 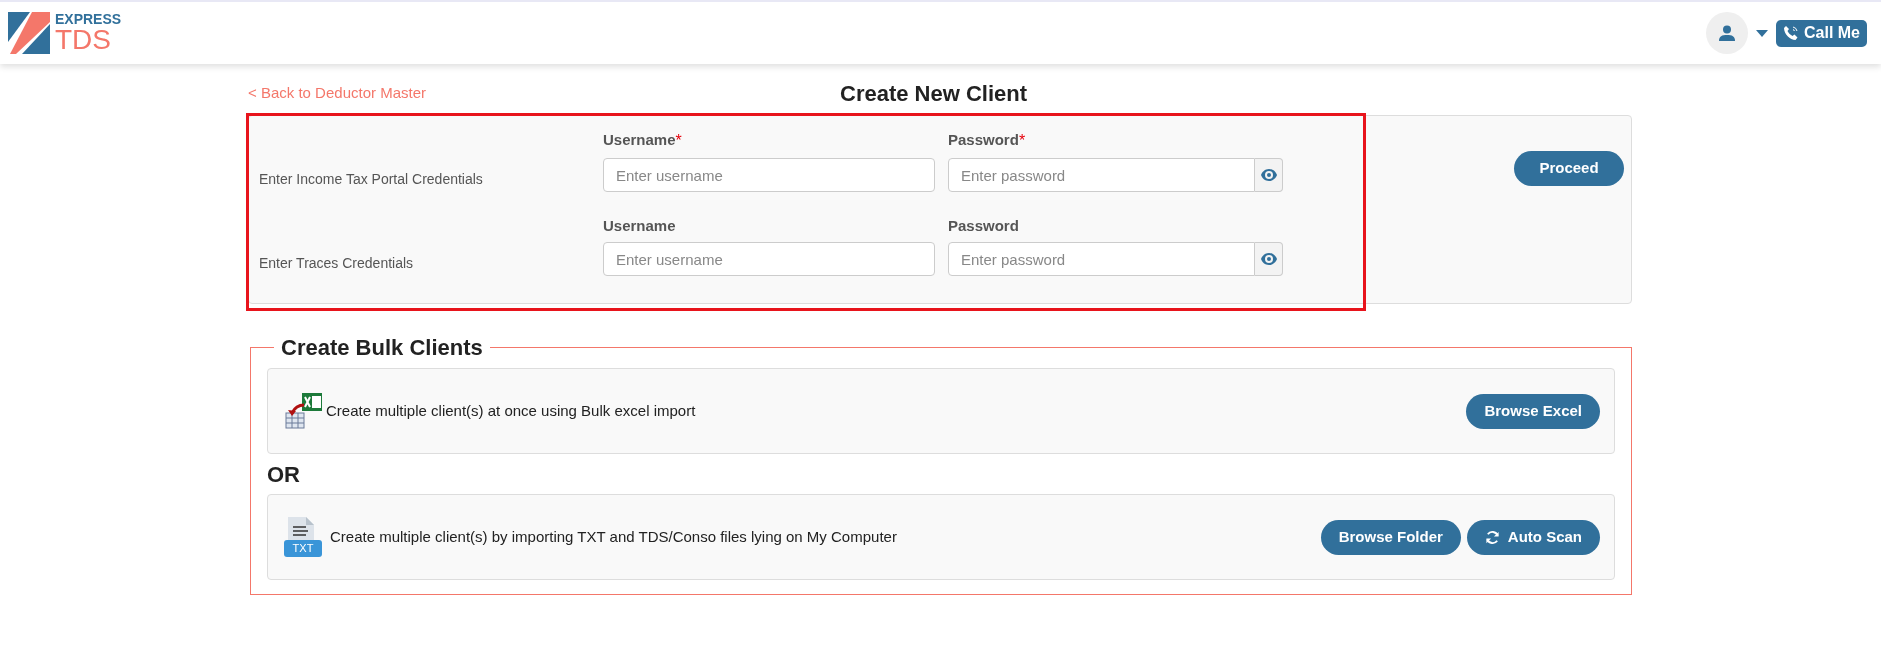 I want to click on logo-text: EXPRESS, so click(x=88, y=19).